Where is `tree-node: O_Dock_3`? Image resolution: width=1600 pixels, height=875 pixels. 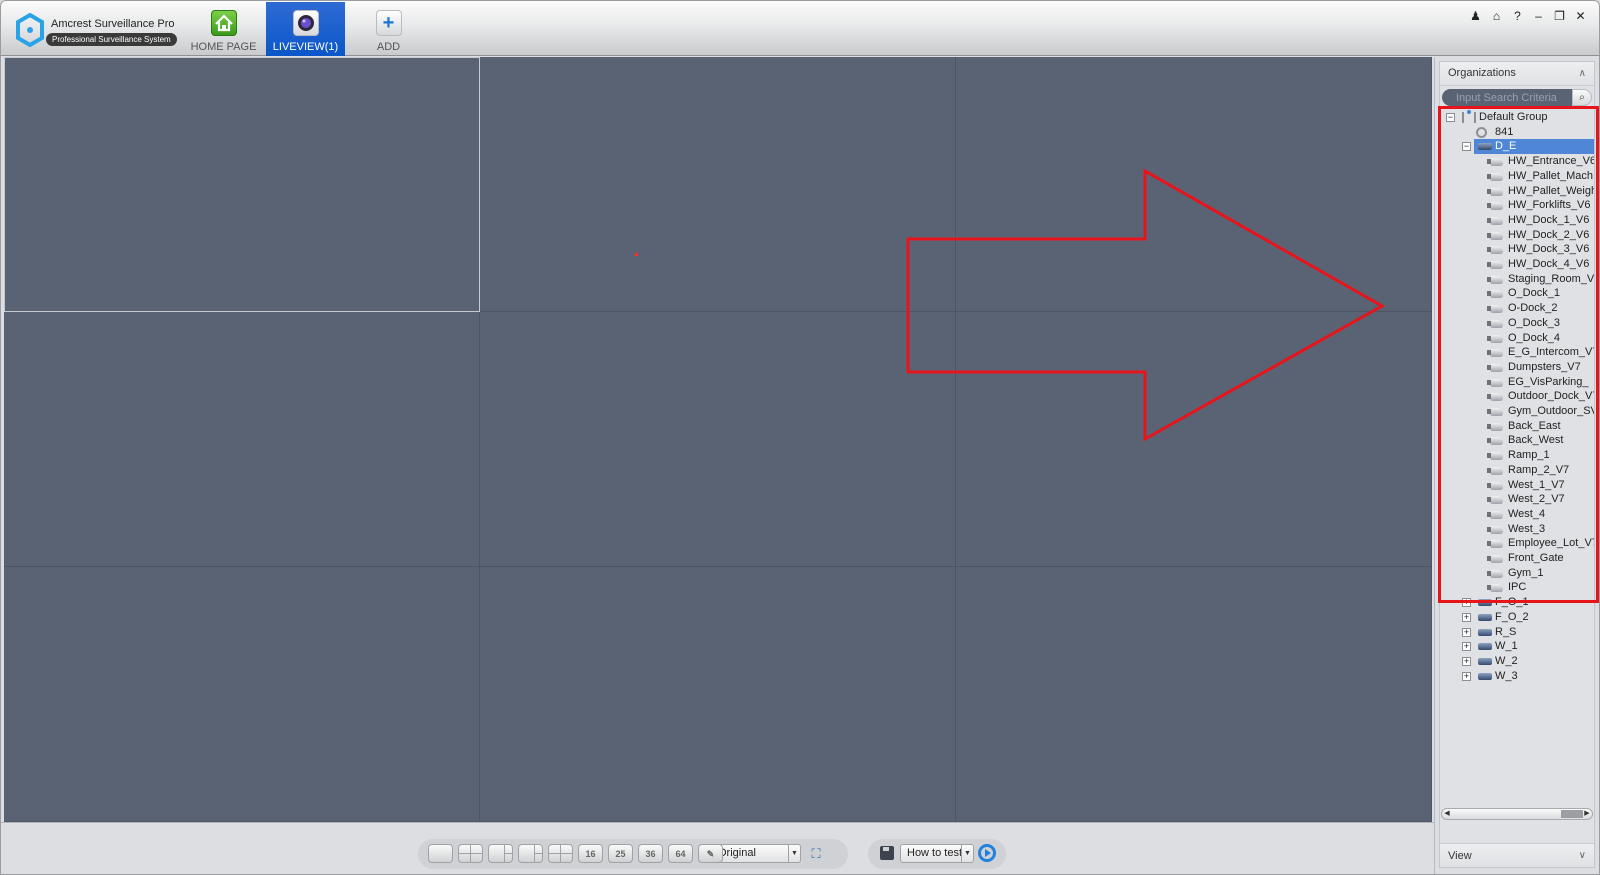
tree-node: O_Dock_3 is located at coordinates (1517, 323).